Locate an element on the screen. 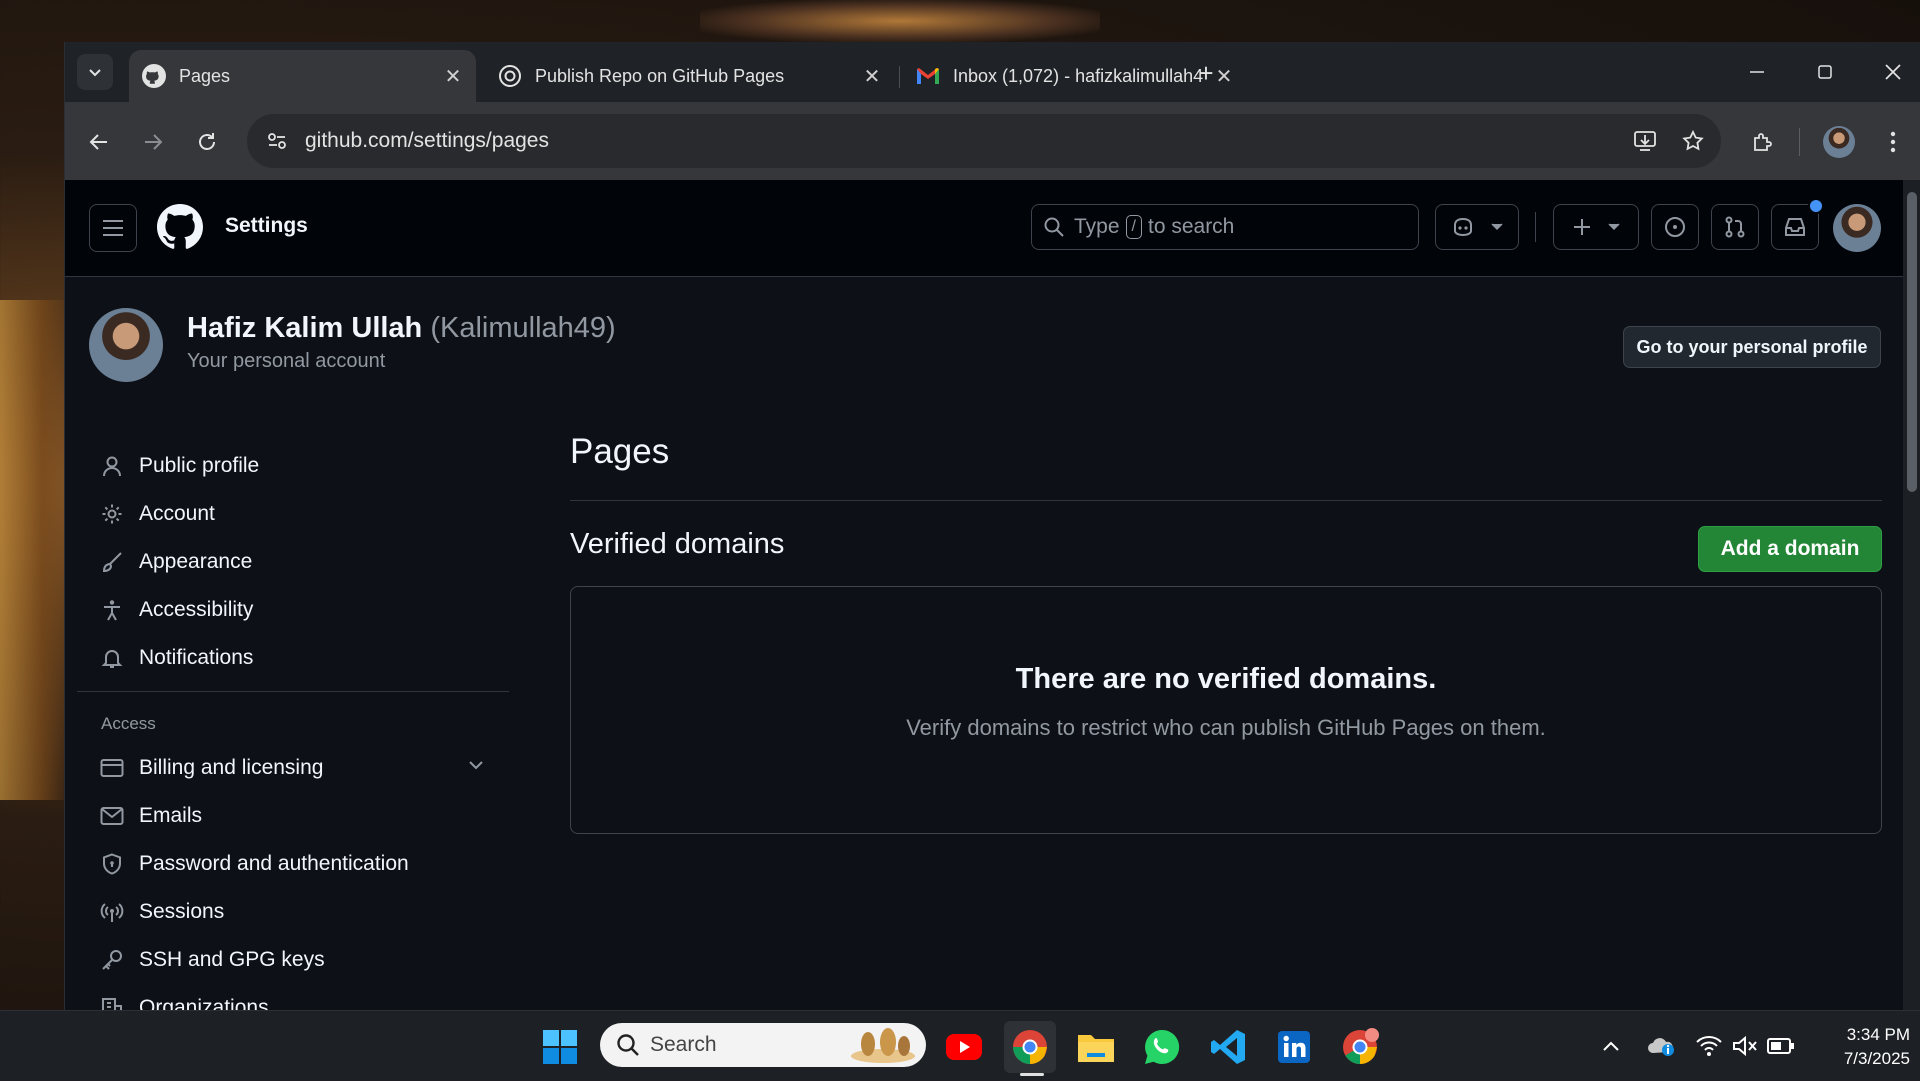 This screenshot has width=1920, height=1081. sidebar-item-label: Billing and licensing is located at coordinates (231, 767).